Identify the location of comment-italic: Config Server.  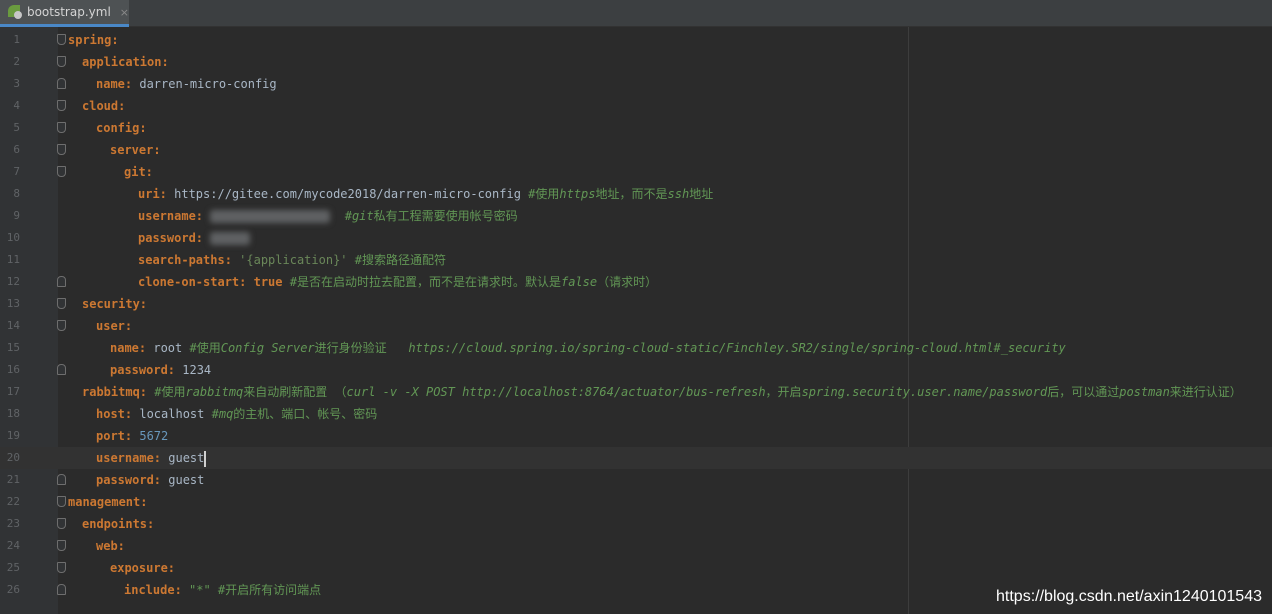
(267, 348).